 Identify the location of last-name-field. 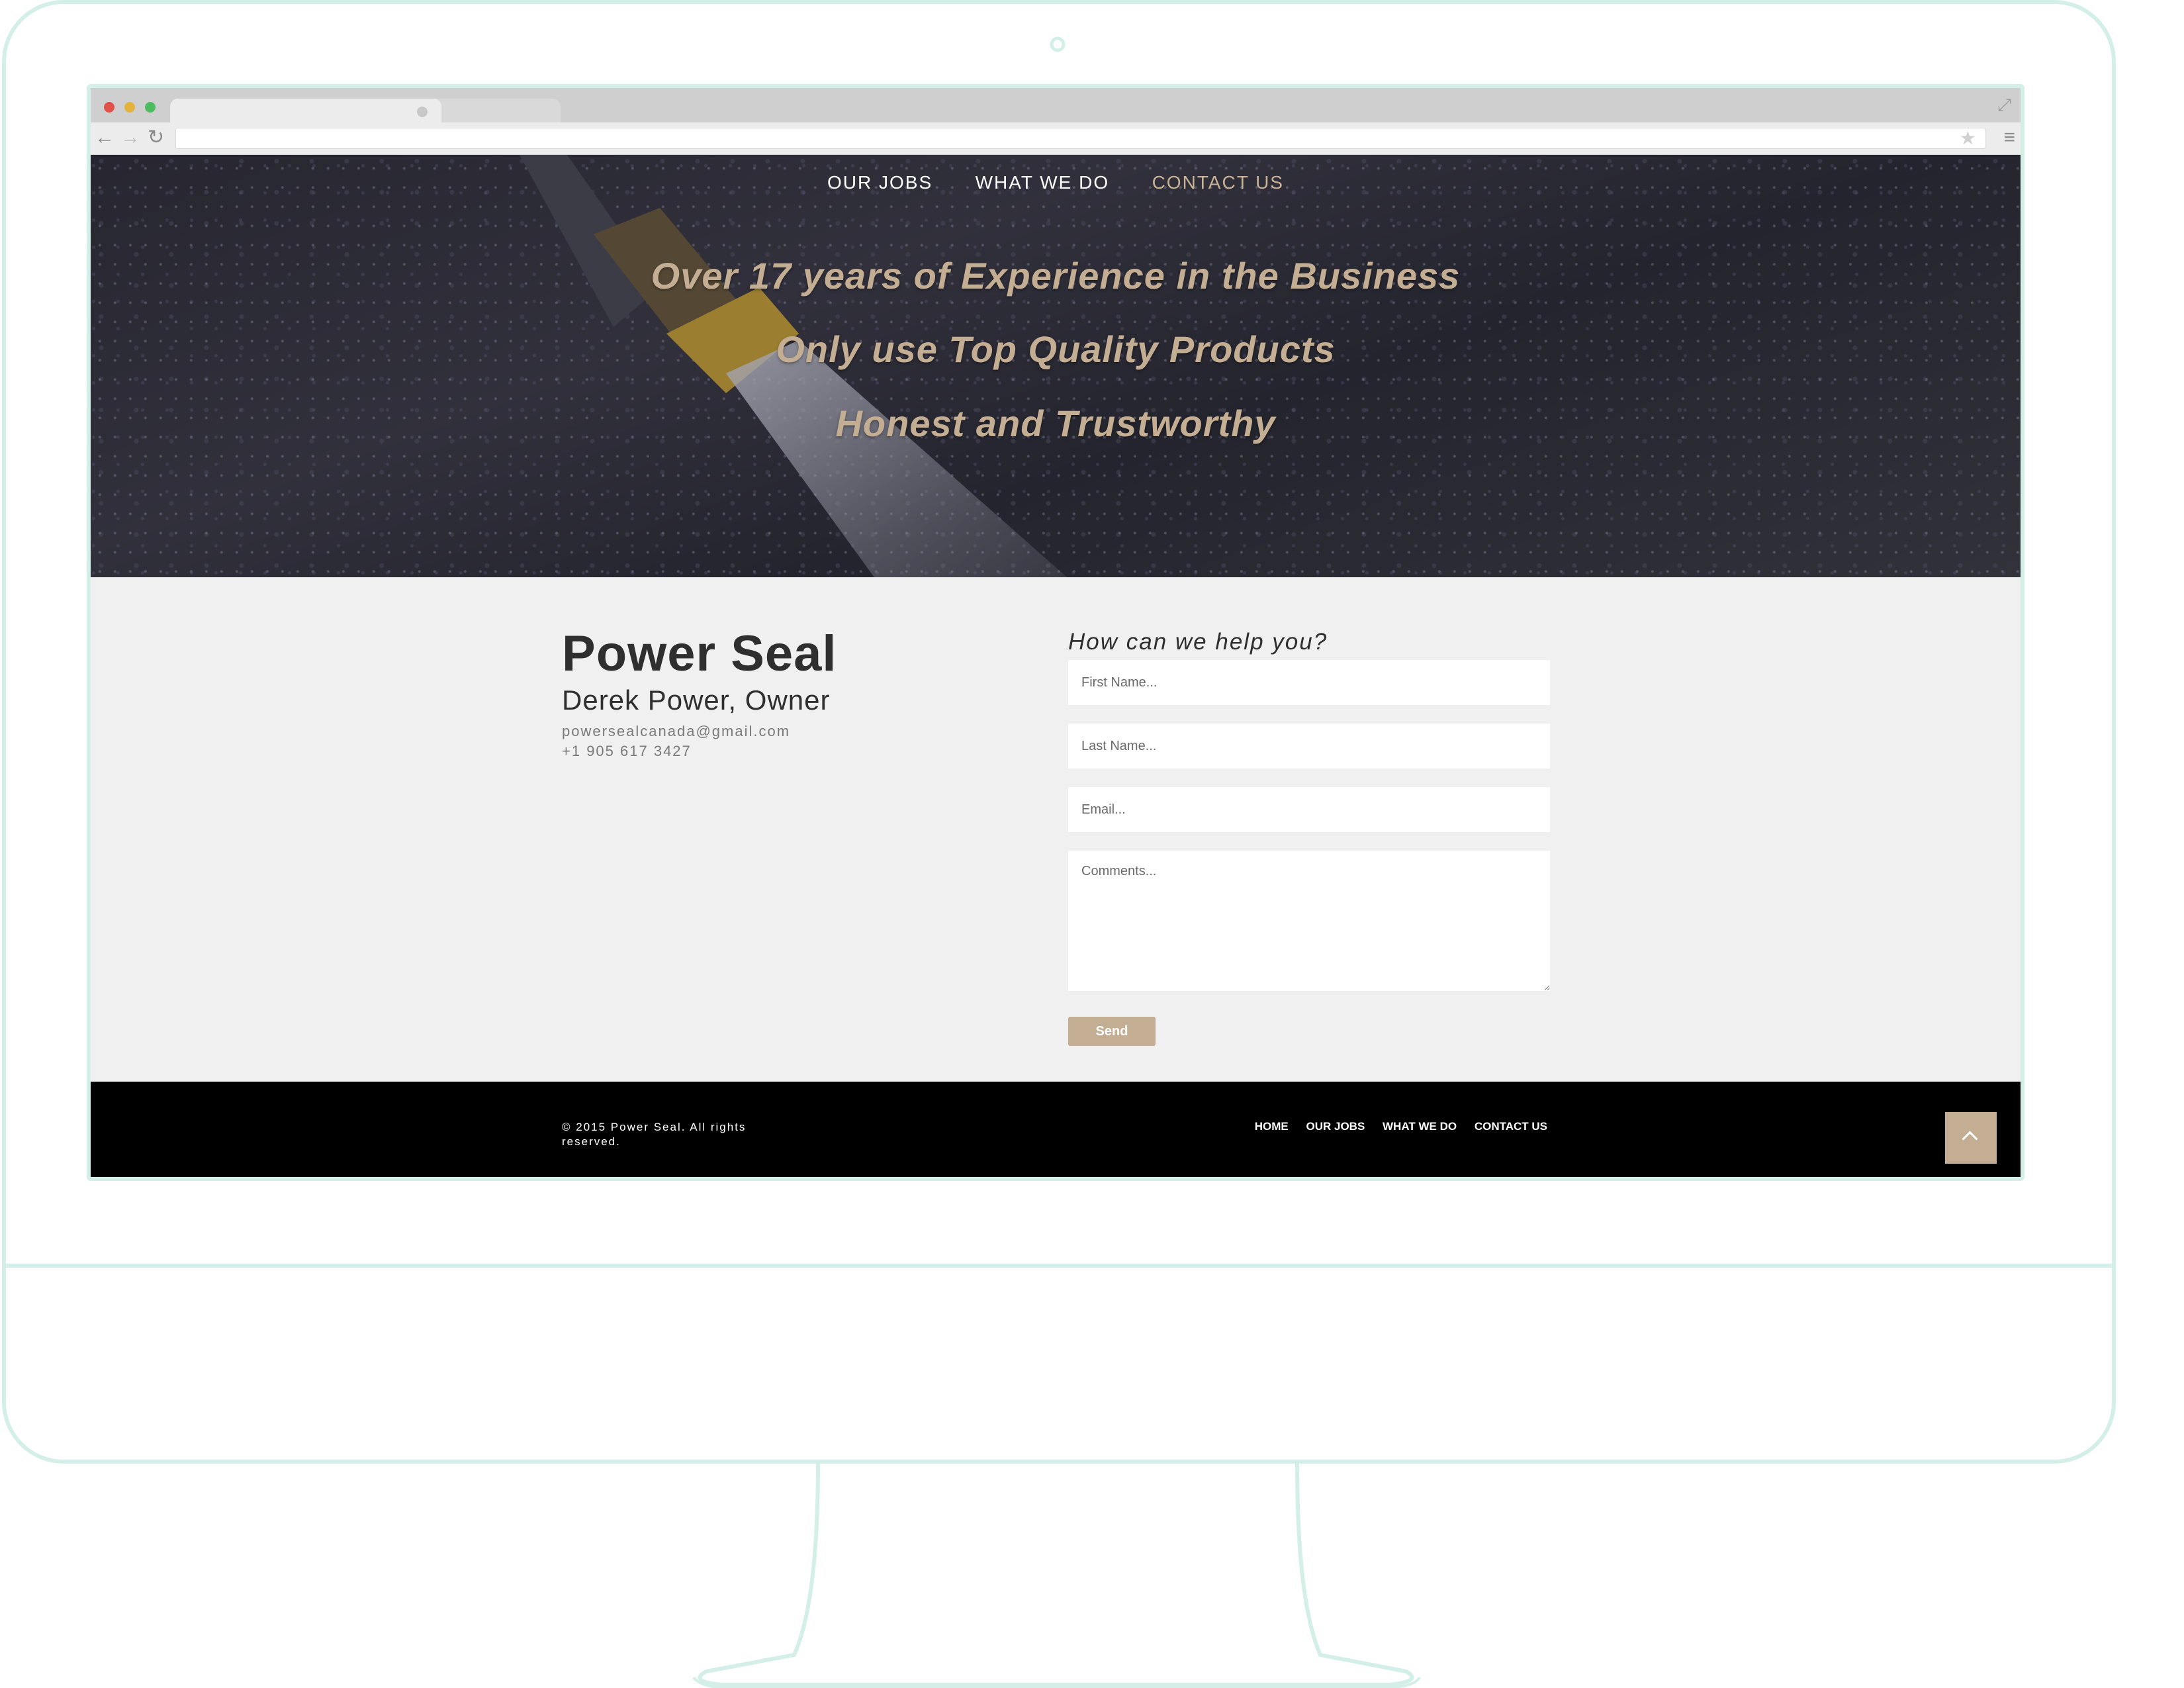
(1309, 746).